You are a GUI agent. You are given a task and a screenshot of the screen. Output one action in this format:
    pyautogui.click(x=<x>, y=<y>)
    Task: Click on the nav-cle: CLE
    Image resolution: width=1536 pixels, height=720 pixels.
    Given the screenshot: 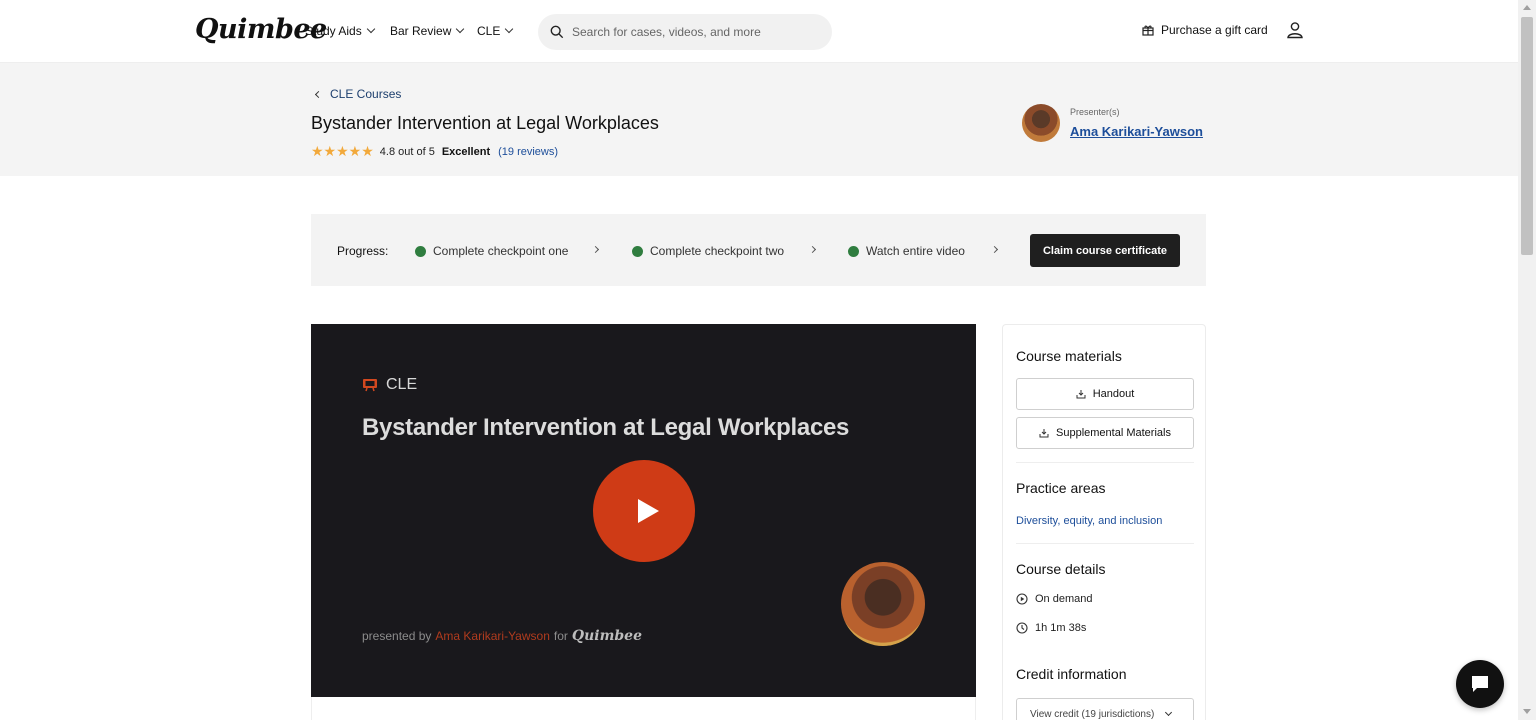 What is the action you would take?
    pyautogui.click(x=495, y=31)
    